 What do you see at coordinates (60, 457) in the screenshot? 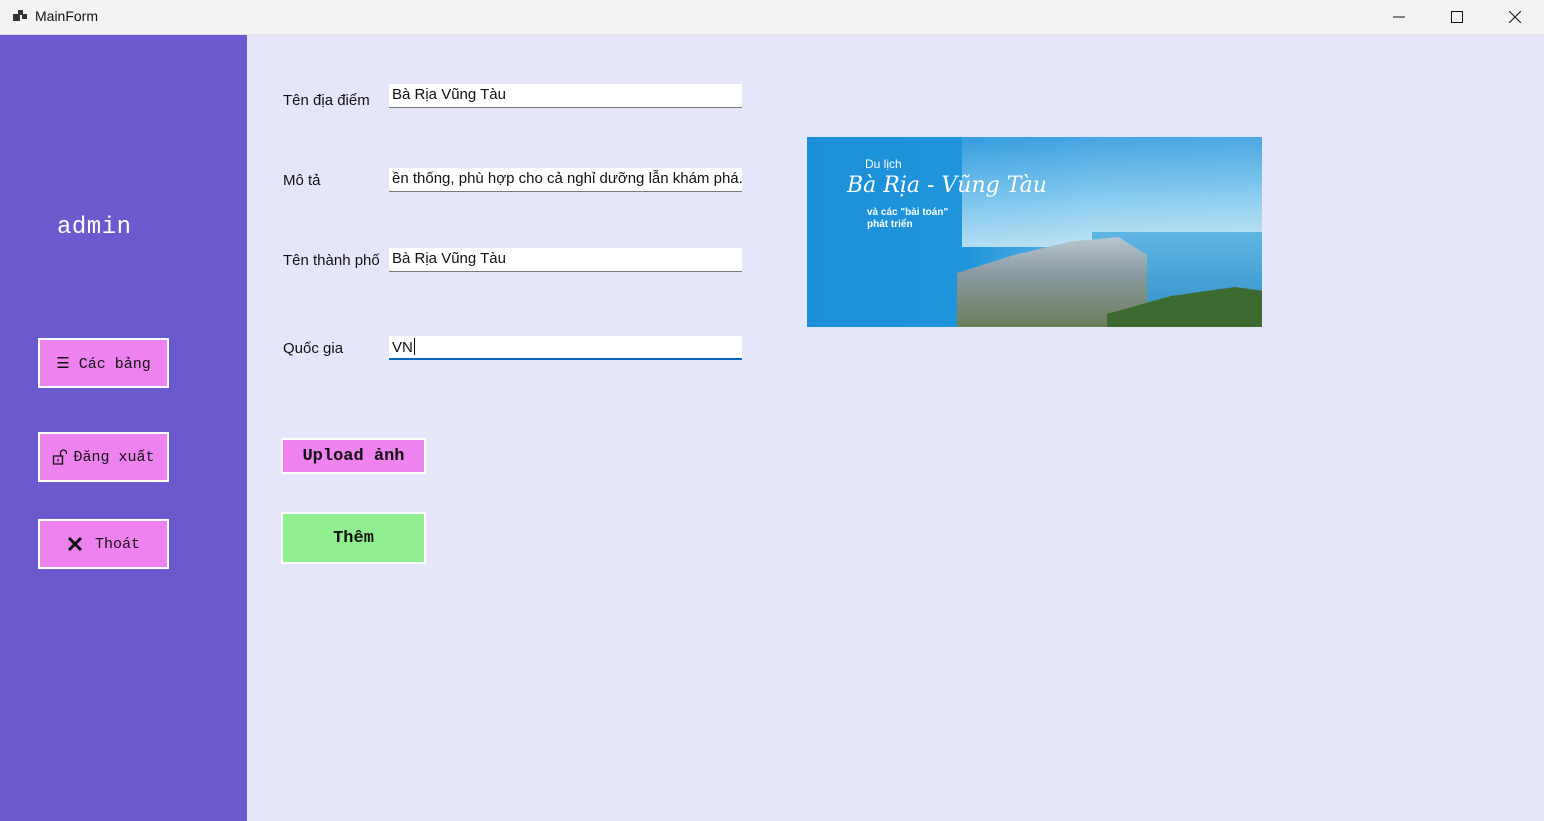
I see `unlock-icon` at bounding box center [60, 457].